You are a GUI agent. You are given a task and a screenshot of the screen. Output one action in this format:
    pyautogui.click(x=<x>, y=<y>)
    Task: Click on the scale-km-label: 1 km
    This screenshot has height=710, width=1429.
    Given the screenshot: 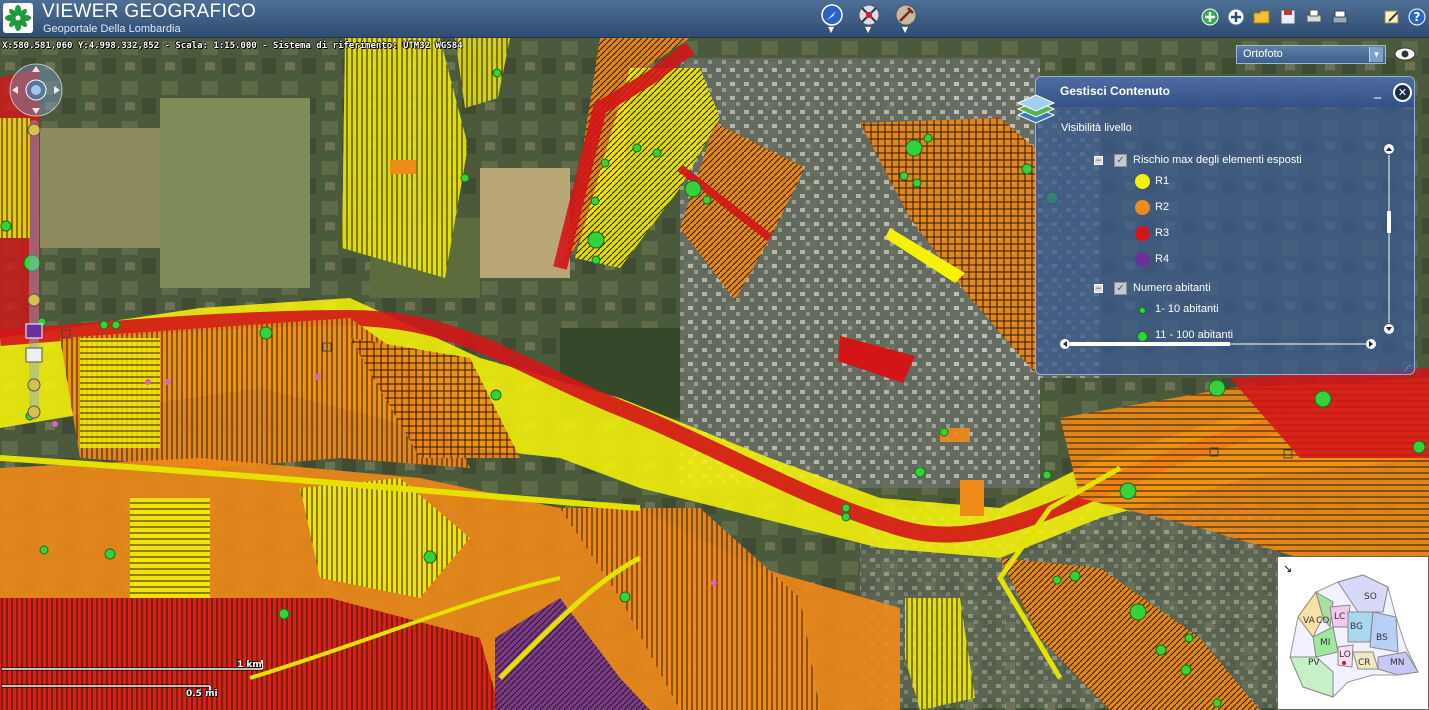 What is the action you would take?
    pyautogui.click(x=249, y=665)
    